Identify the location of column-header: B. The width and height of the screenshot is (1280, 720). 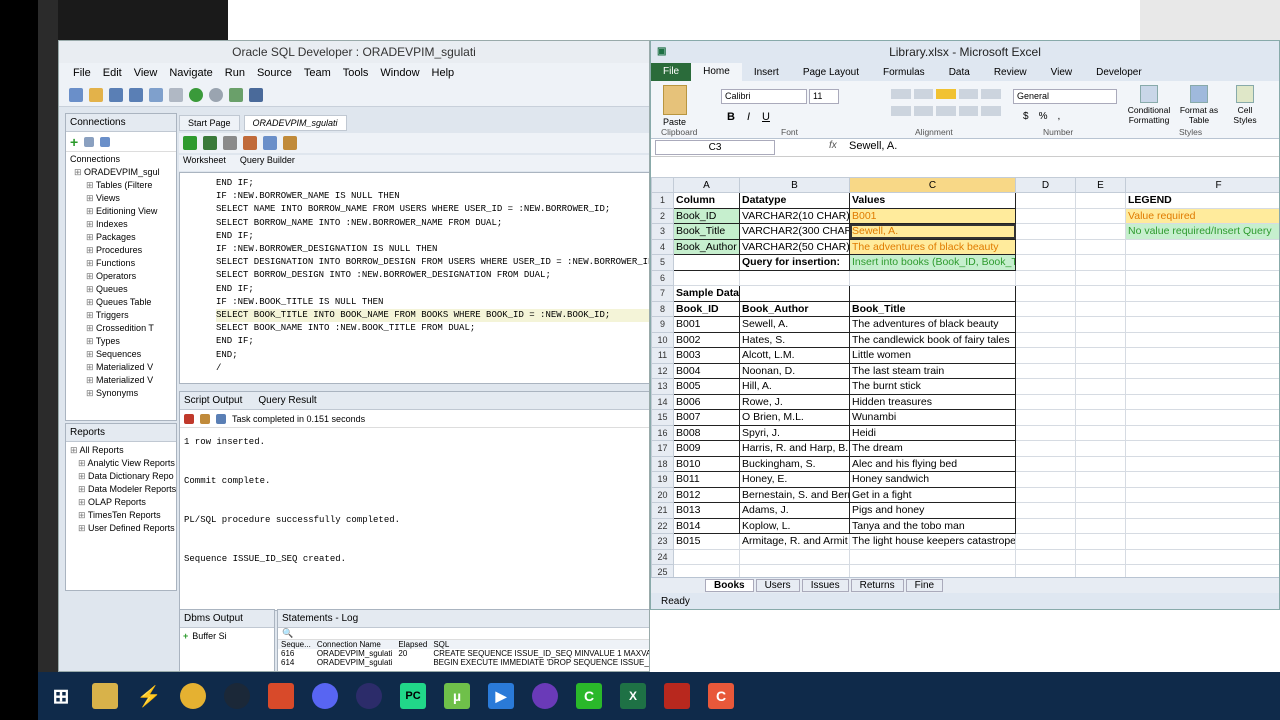
(794, 185).